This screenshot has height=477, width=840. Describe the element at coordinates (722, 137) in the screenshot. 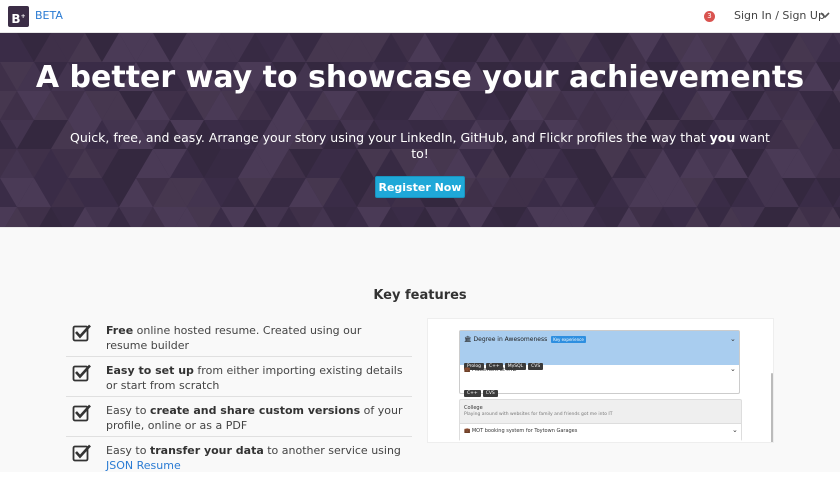

I see `hero-subtitle-emphasis: you` at that location.